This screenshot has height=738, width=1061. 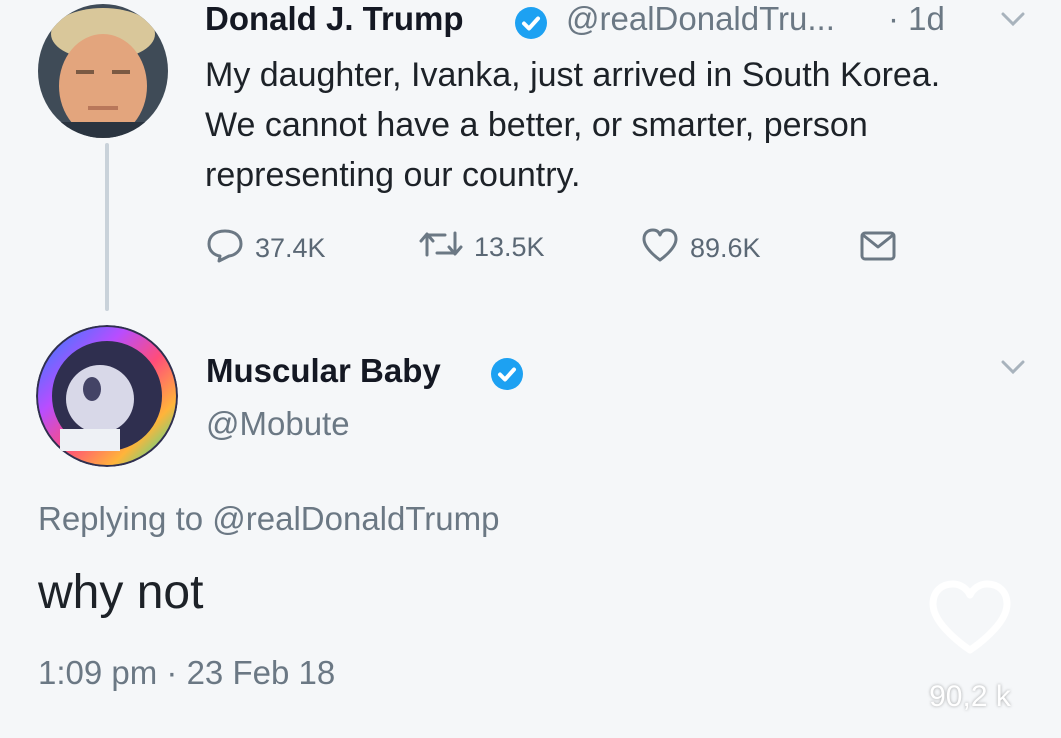 I want to click on direct-message-button, so click(x=878, y=249).